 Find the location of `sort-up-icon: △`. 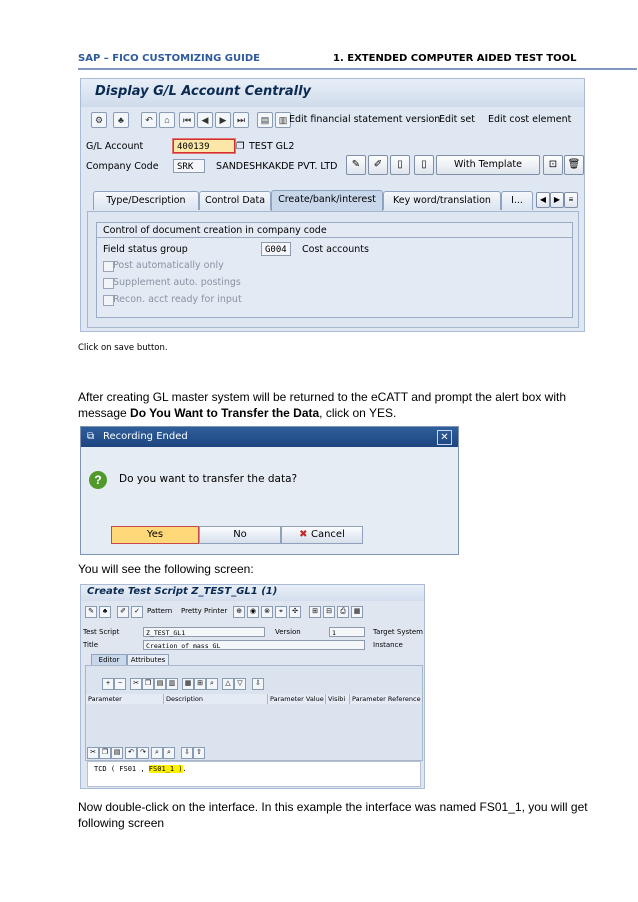

sort-up-icon: △ is located at coordinates (228, 684).